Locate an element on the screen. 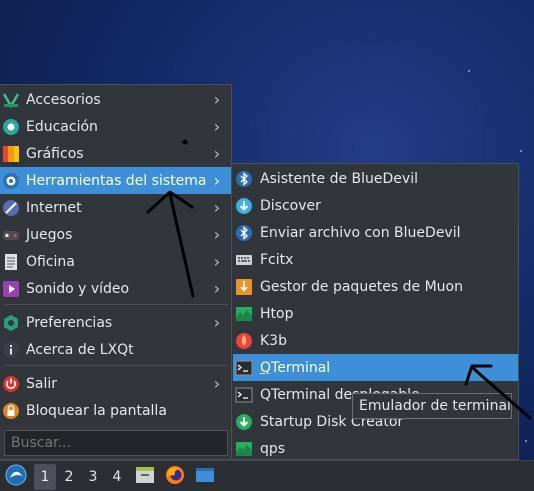  preferences-icon is located at coordinates (11, 323).